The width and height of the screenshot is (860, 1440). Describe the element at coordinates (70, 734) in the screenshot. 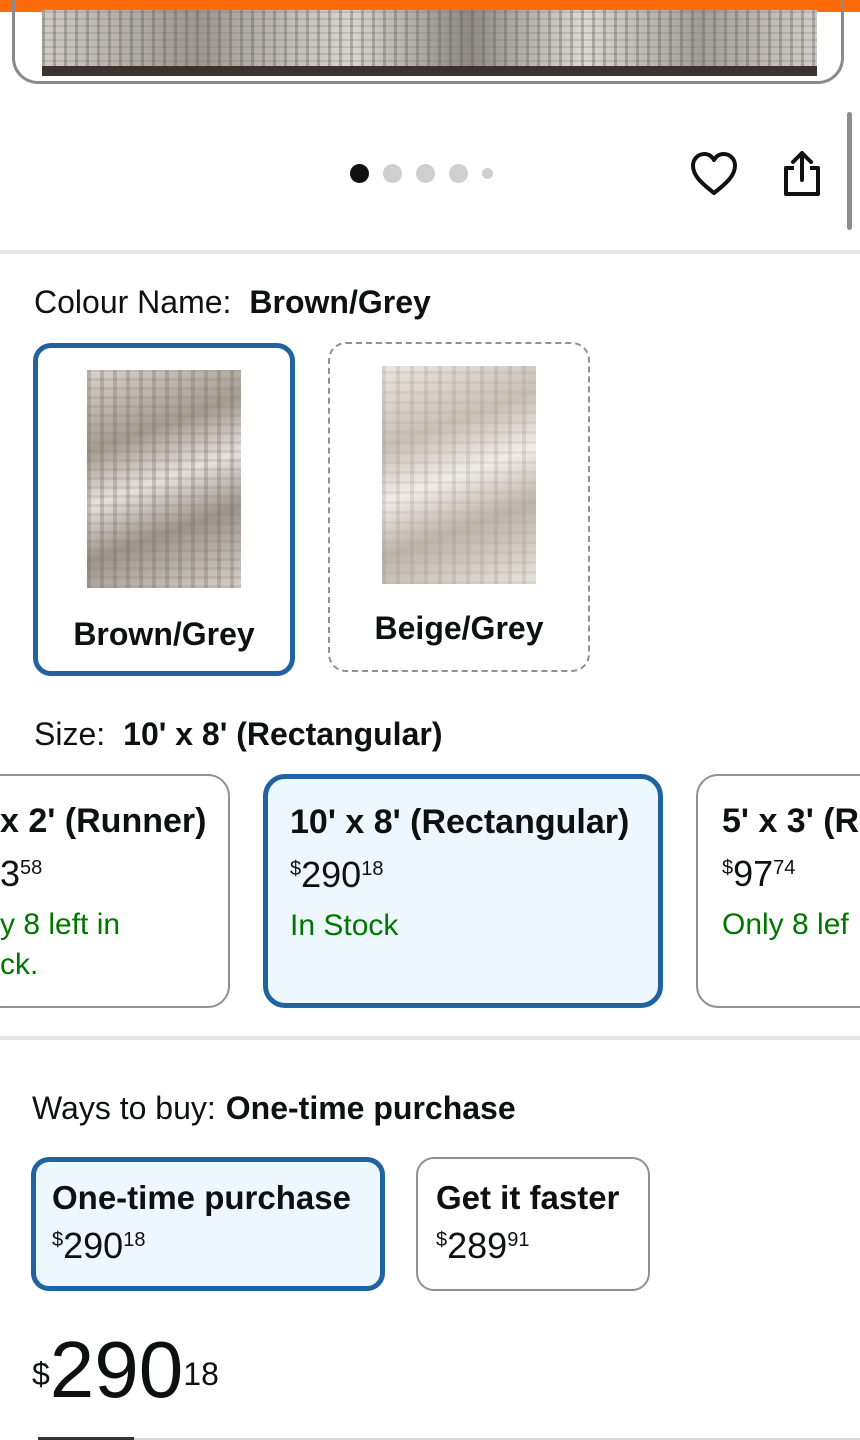

I see `size-label: Size:` at that location.